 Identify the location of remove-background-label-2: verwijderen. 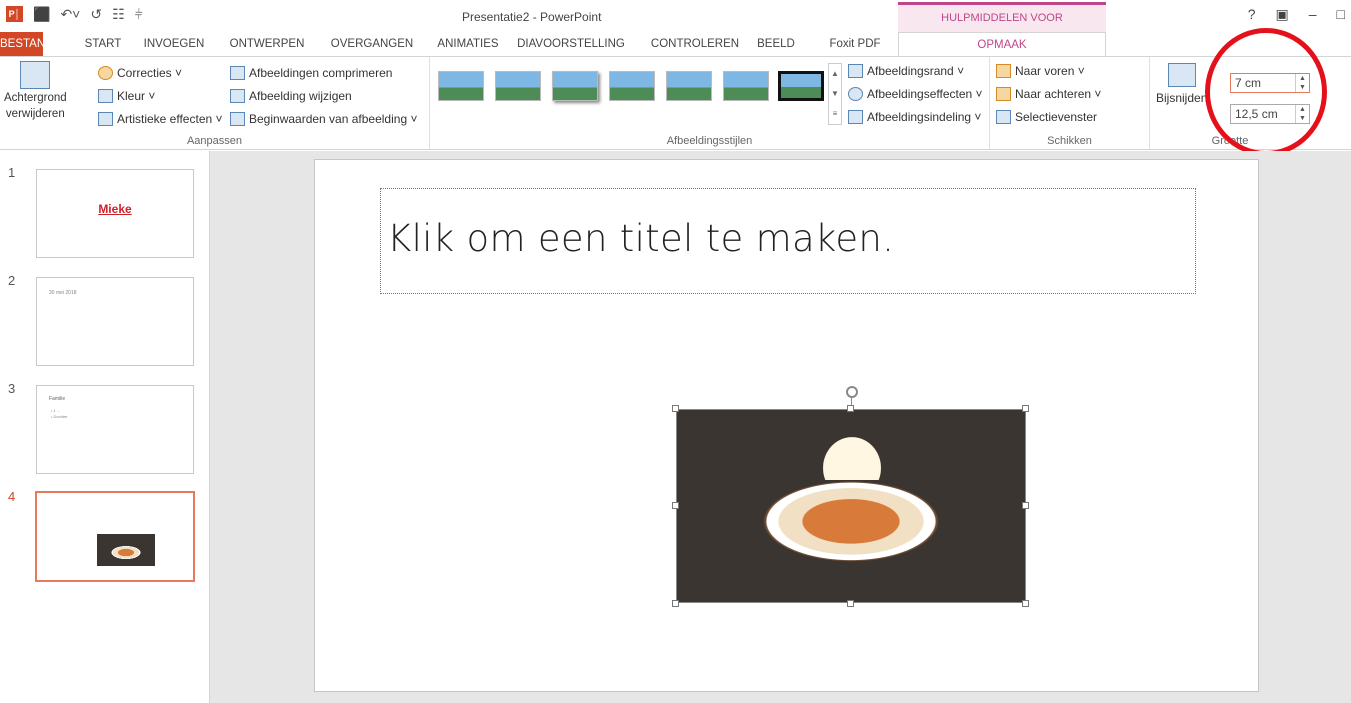
(35, 114).